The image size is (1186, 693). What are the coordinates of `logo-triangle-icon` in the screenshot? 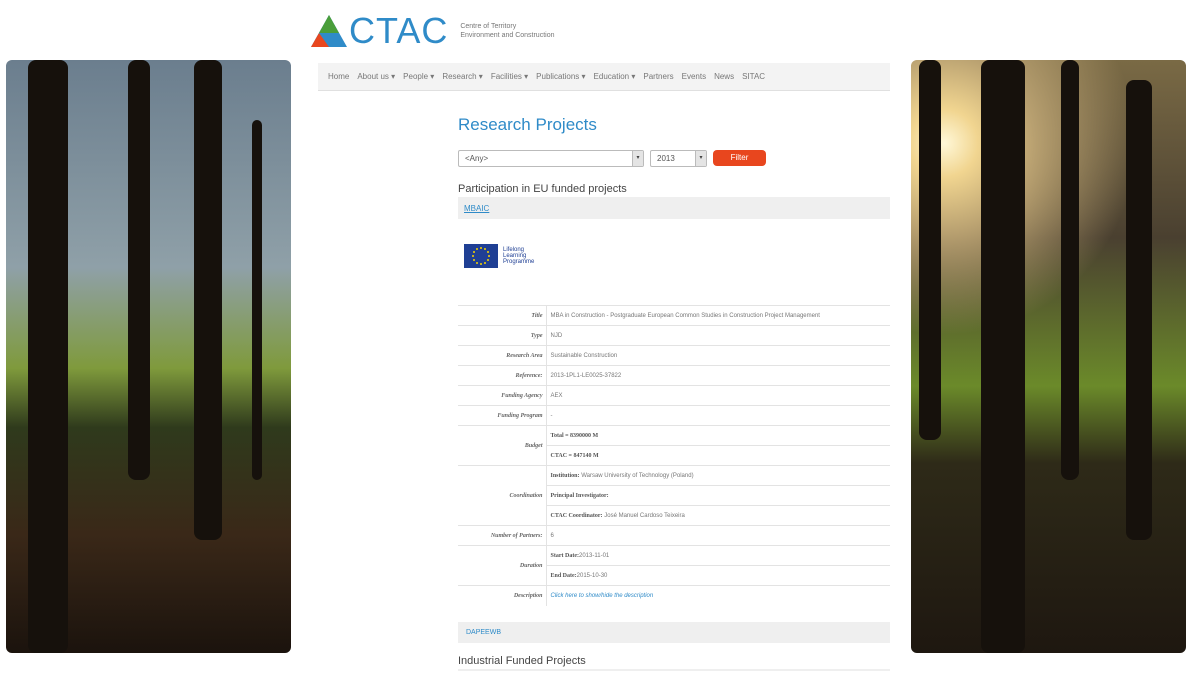 It's located at (329, 31).